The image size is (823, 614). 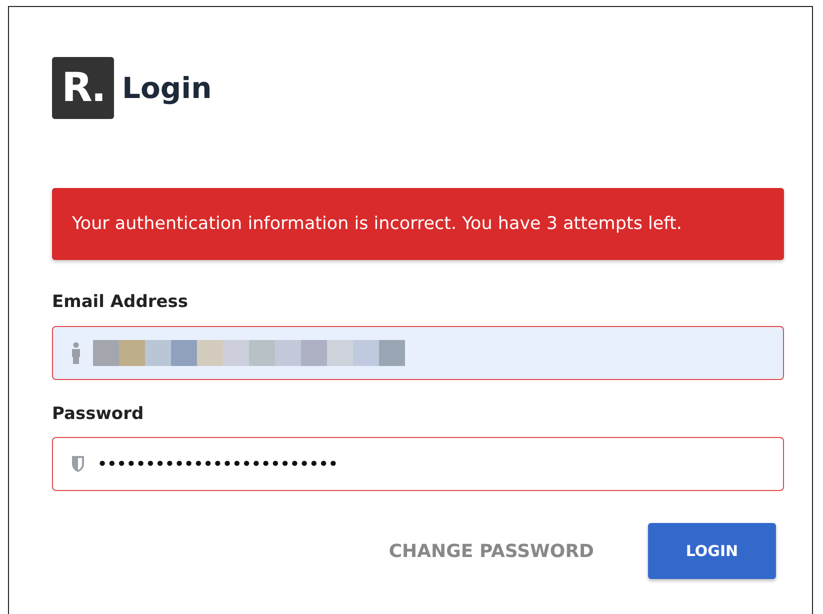 What do you see at coordinates (217, 464) in the screenshot?
I see `password-value: •••••••••••••••••••••••••` at bounding box center [217, 464].